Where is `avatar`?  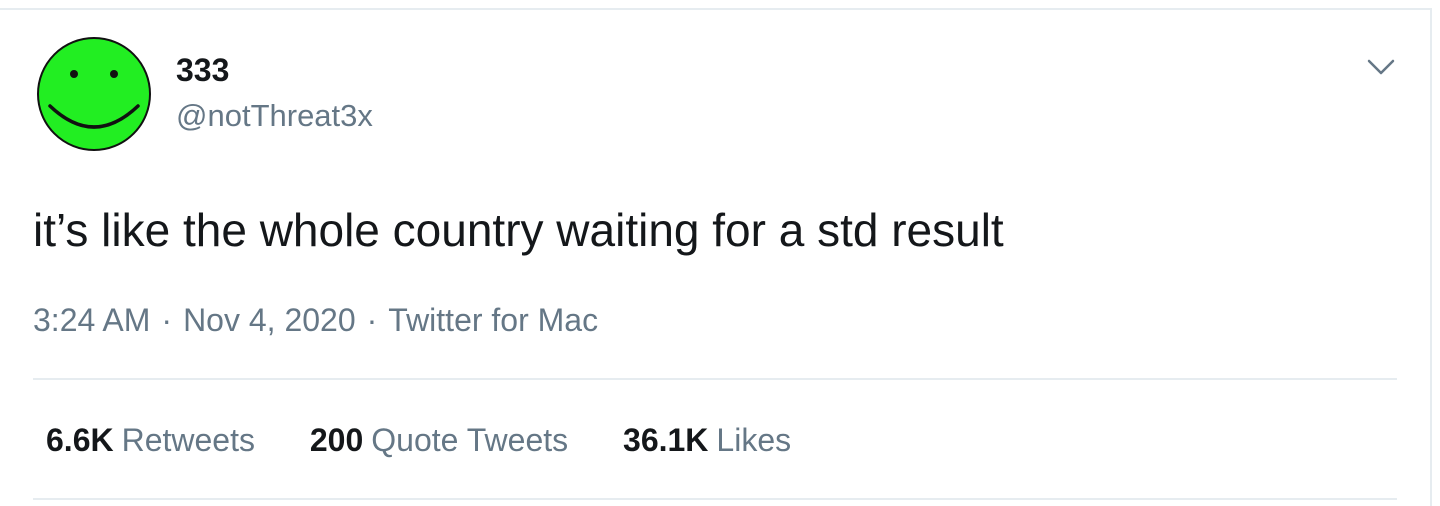
avatar is located at coordinates (94, 94).